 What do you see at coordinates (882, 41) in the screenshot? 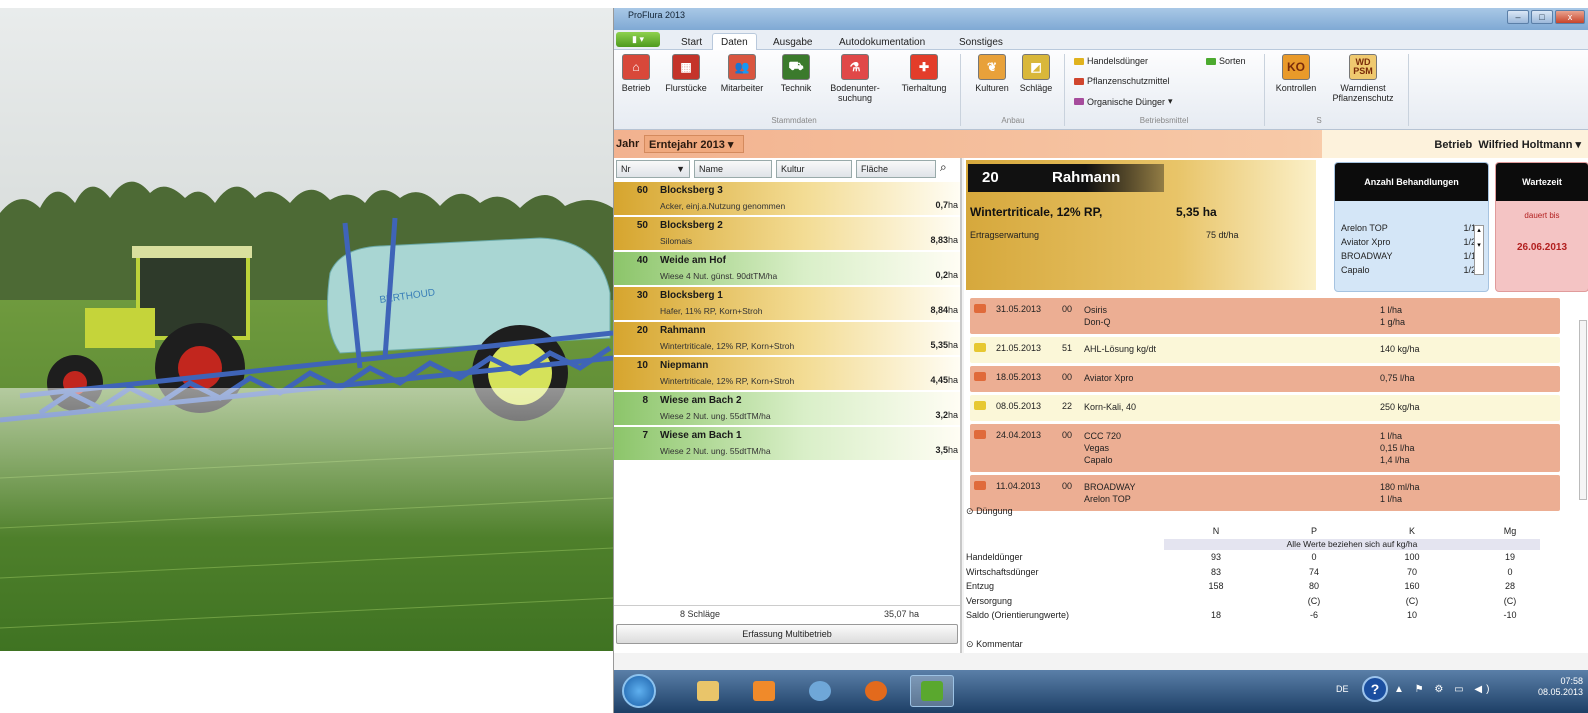
I see `tab-autodokumentation: Autodokumentation` at bounding box center [882, 41].